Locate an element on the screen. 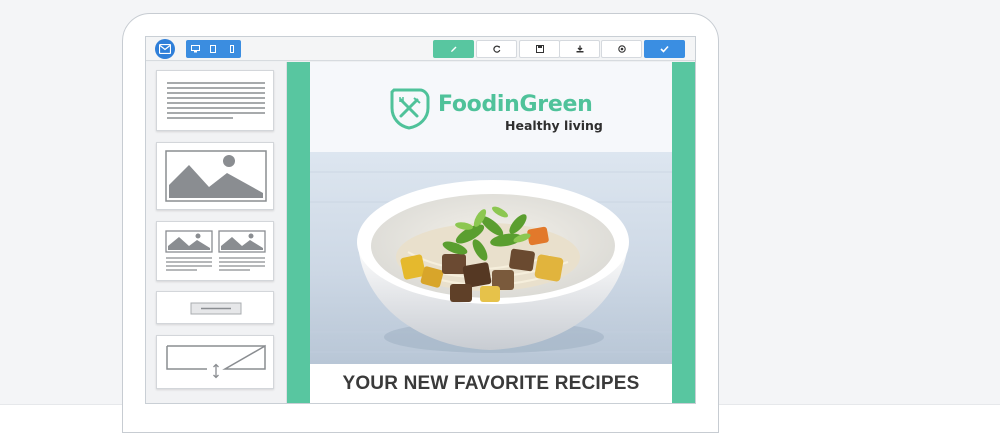 This screenshot has width=1000, height=435. brand-header: FoodinGreen Healthy living is located at coordinates (500, 109).